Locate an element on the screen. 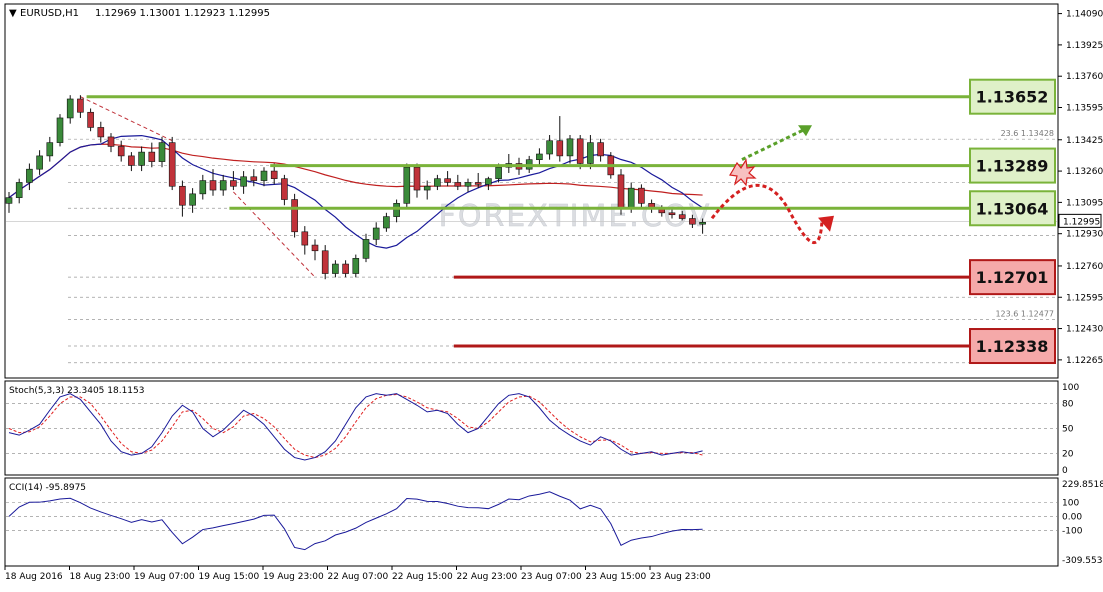 Image resolution: width=1103 pixels, height=592 pixels. price-tick-label: 1.12930 is located at coordinates (1084, 235).